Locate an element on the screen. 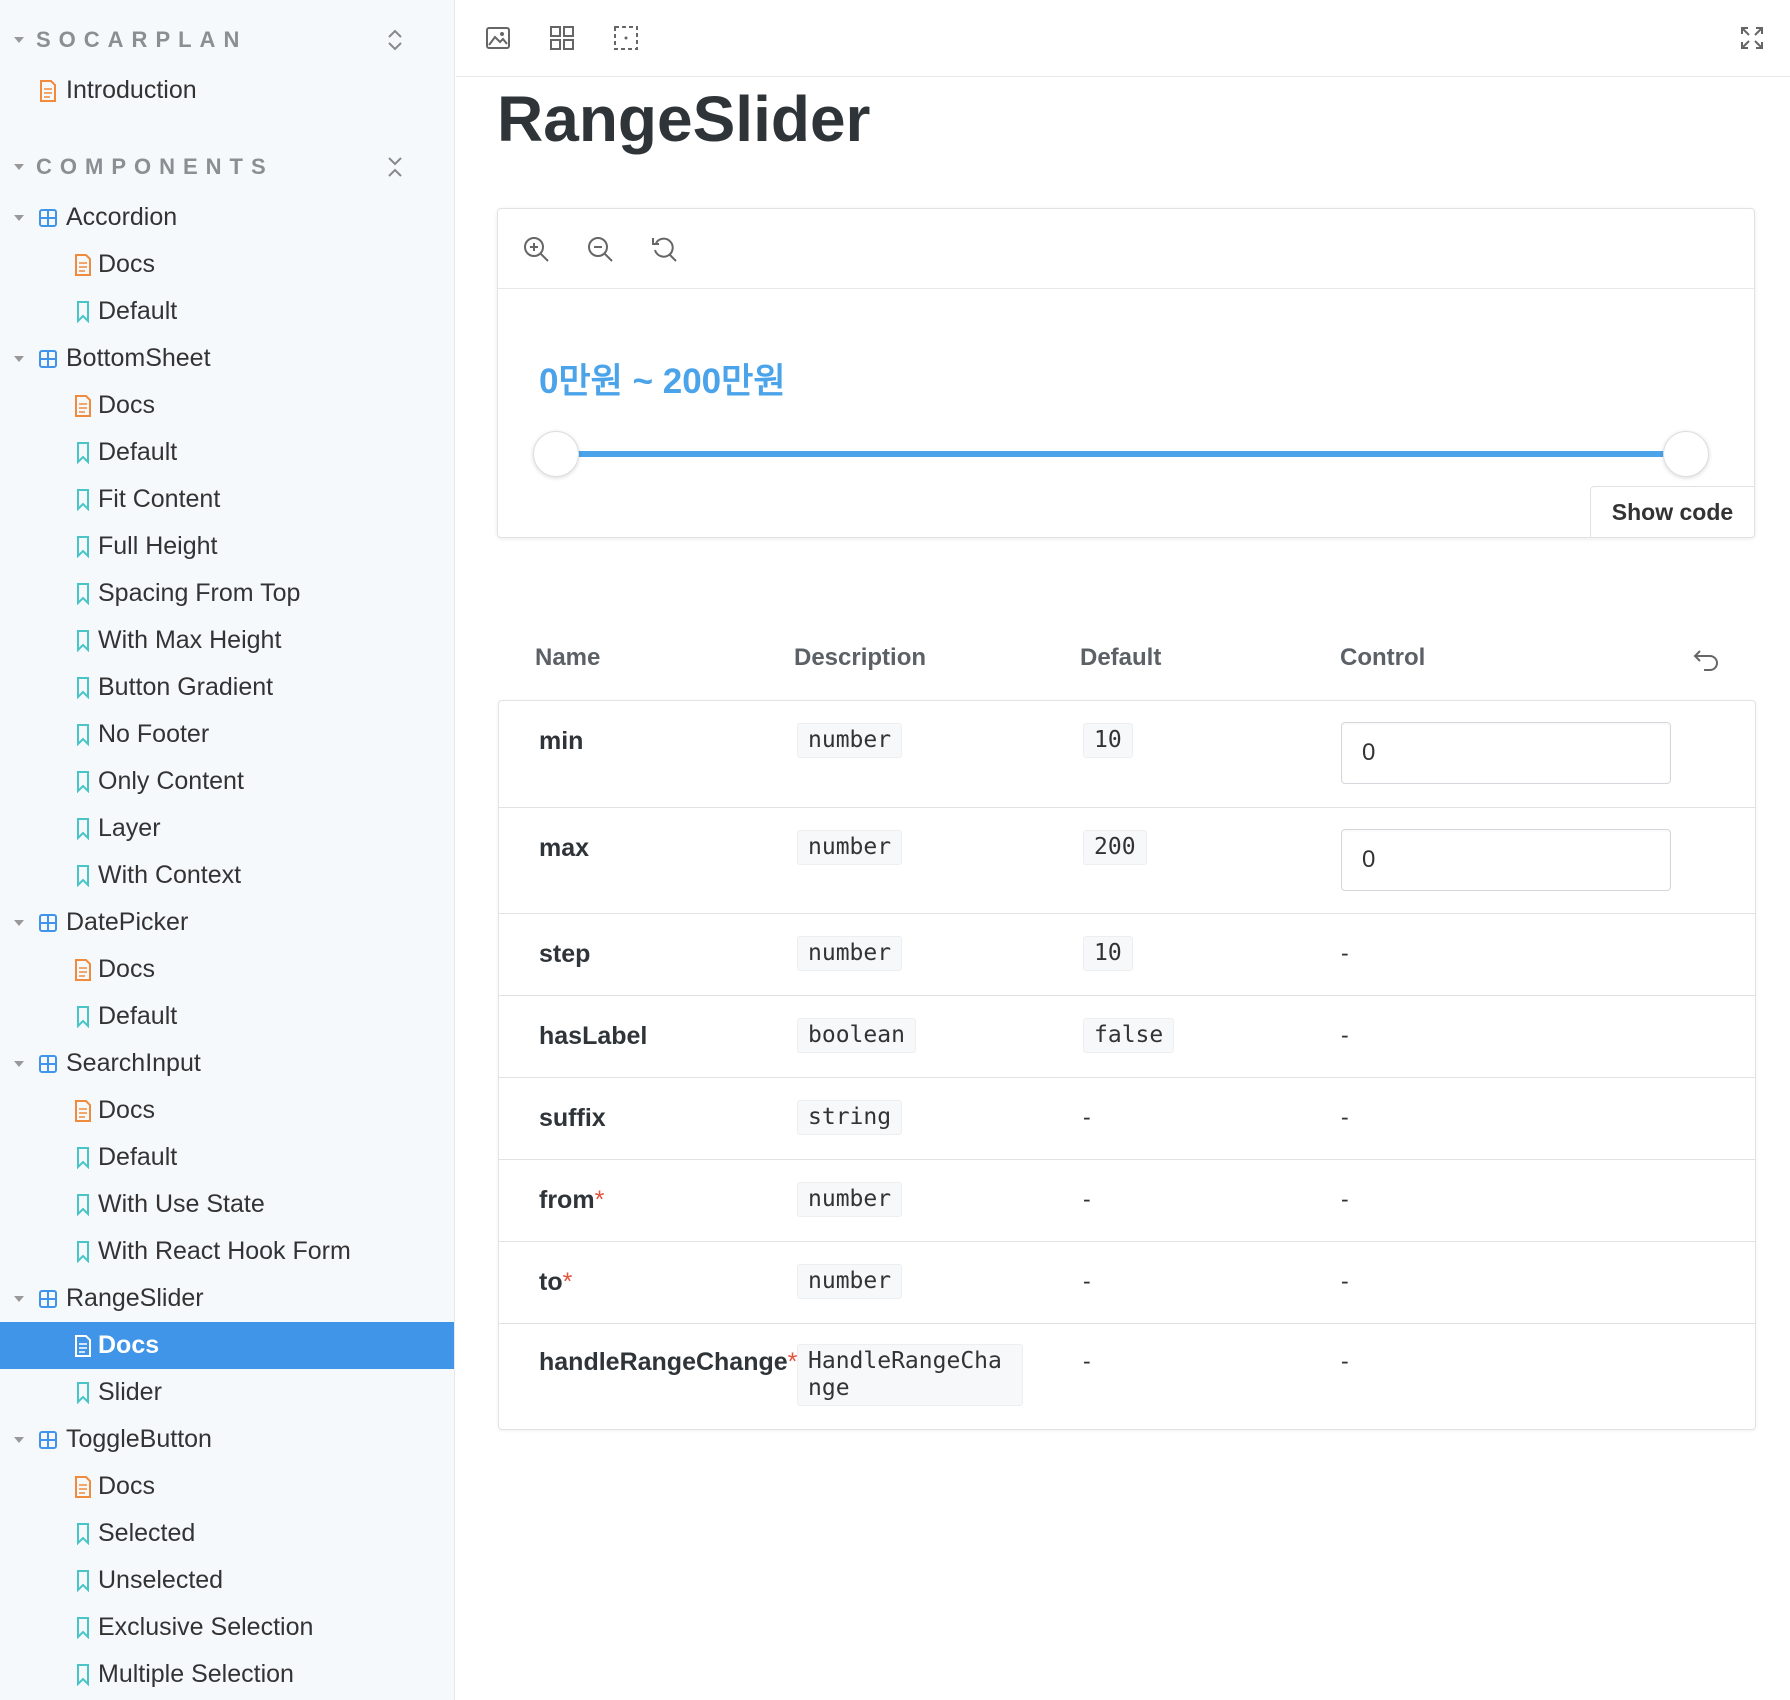 The image size is (1790, 1700). required-mark: * is located at coordinates (792, 1362).